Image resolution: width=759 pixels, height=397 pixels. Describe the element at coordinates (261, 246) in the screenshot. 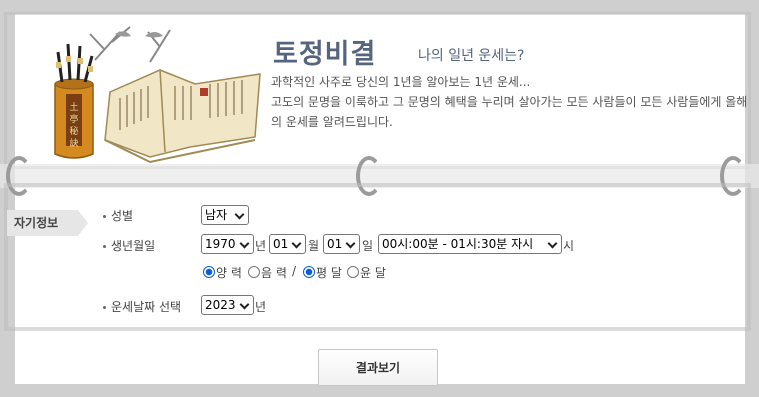

I see `year-unit: 년` at that location.